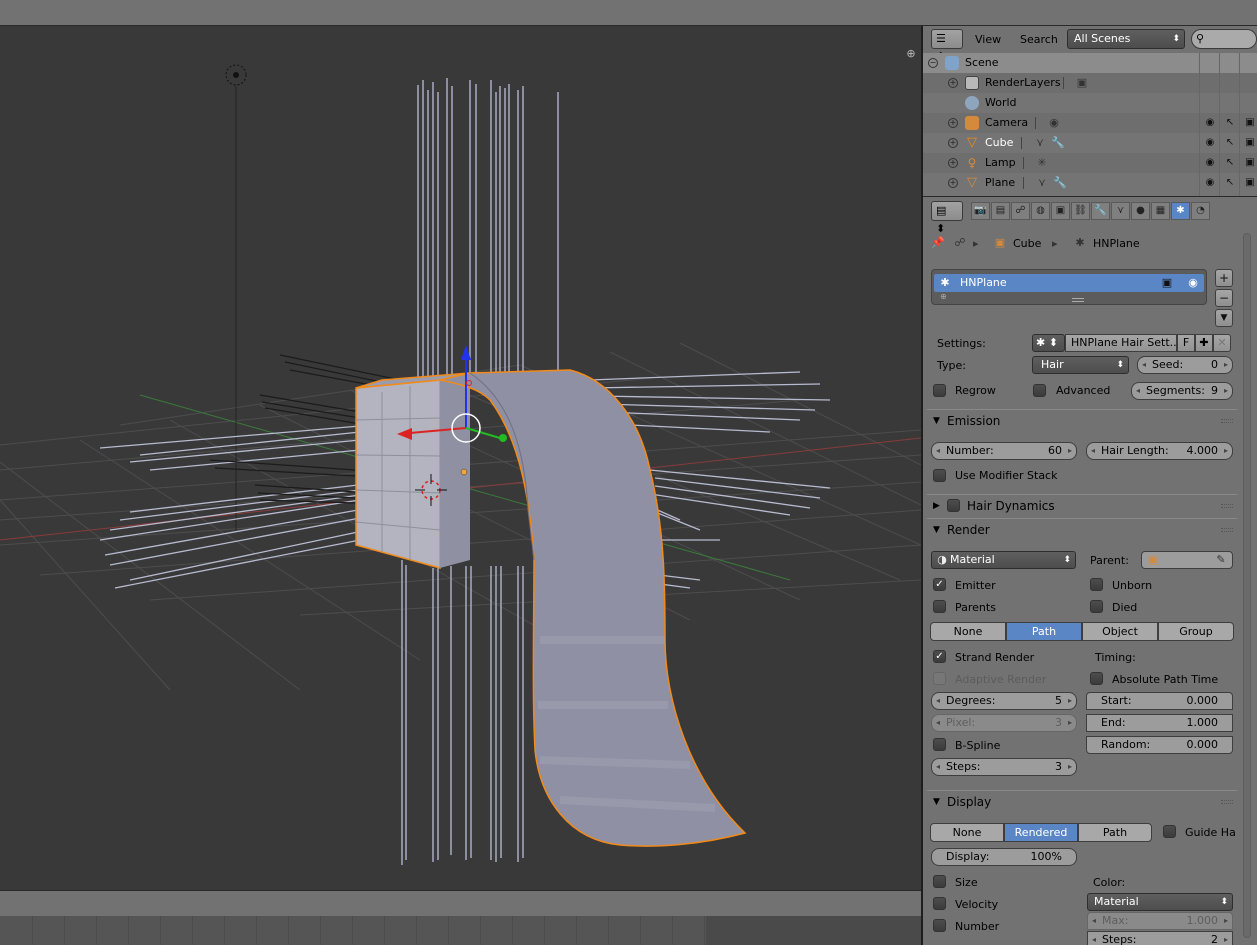 The height and width of the screenshot is (945, 1257). I want to click on seed-field: ◂ Seed: 0 ▸, so click(1185, 365).